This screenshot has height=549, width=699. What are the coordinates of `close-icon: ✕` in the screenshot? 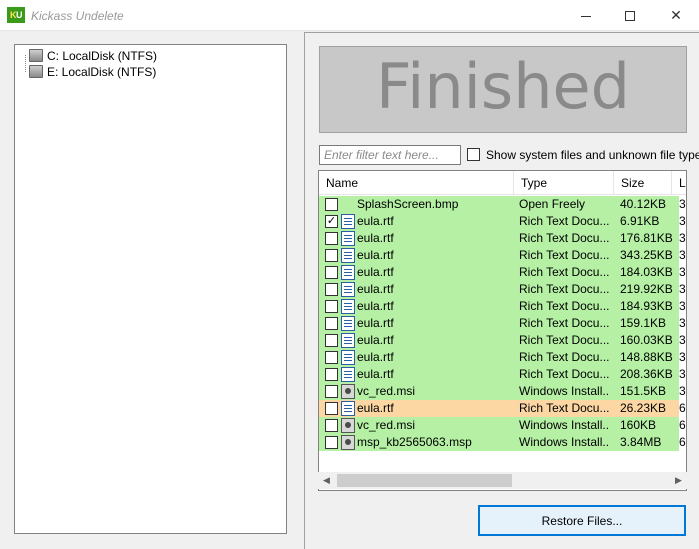 It's located at (676, 15).